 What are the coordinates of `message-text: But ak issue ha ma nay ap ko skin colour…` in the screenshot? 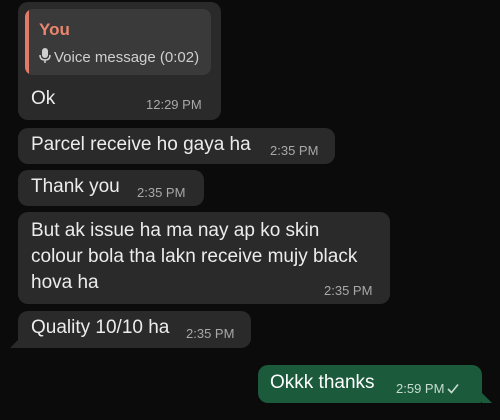 It's located at (194, 256).